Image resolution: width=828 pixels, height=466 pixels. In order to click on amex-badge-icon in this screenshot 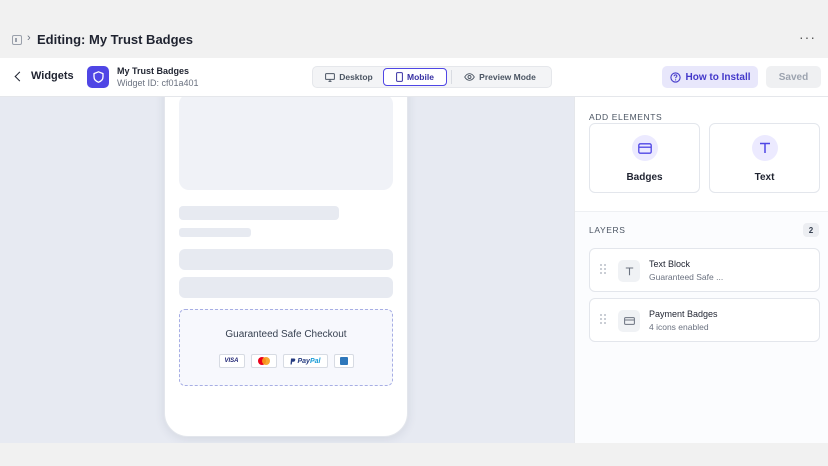, I will do `click(343, 361)`.